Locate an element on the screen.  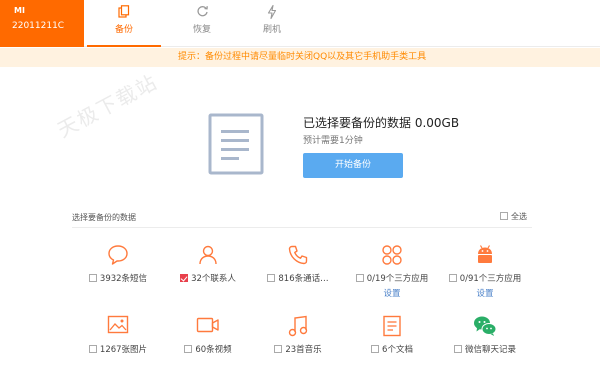
item-third-party-apps: 0/19个三方应用 设置 is located at coordinates (392, 275).